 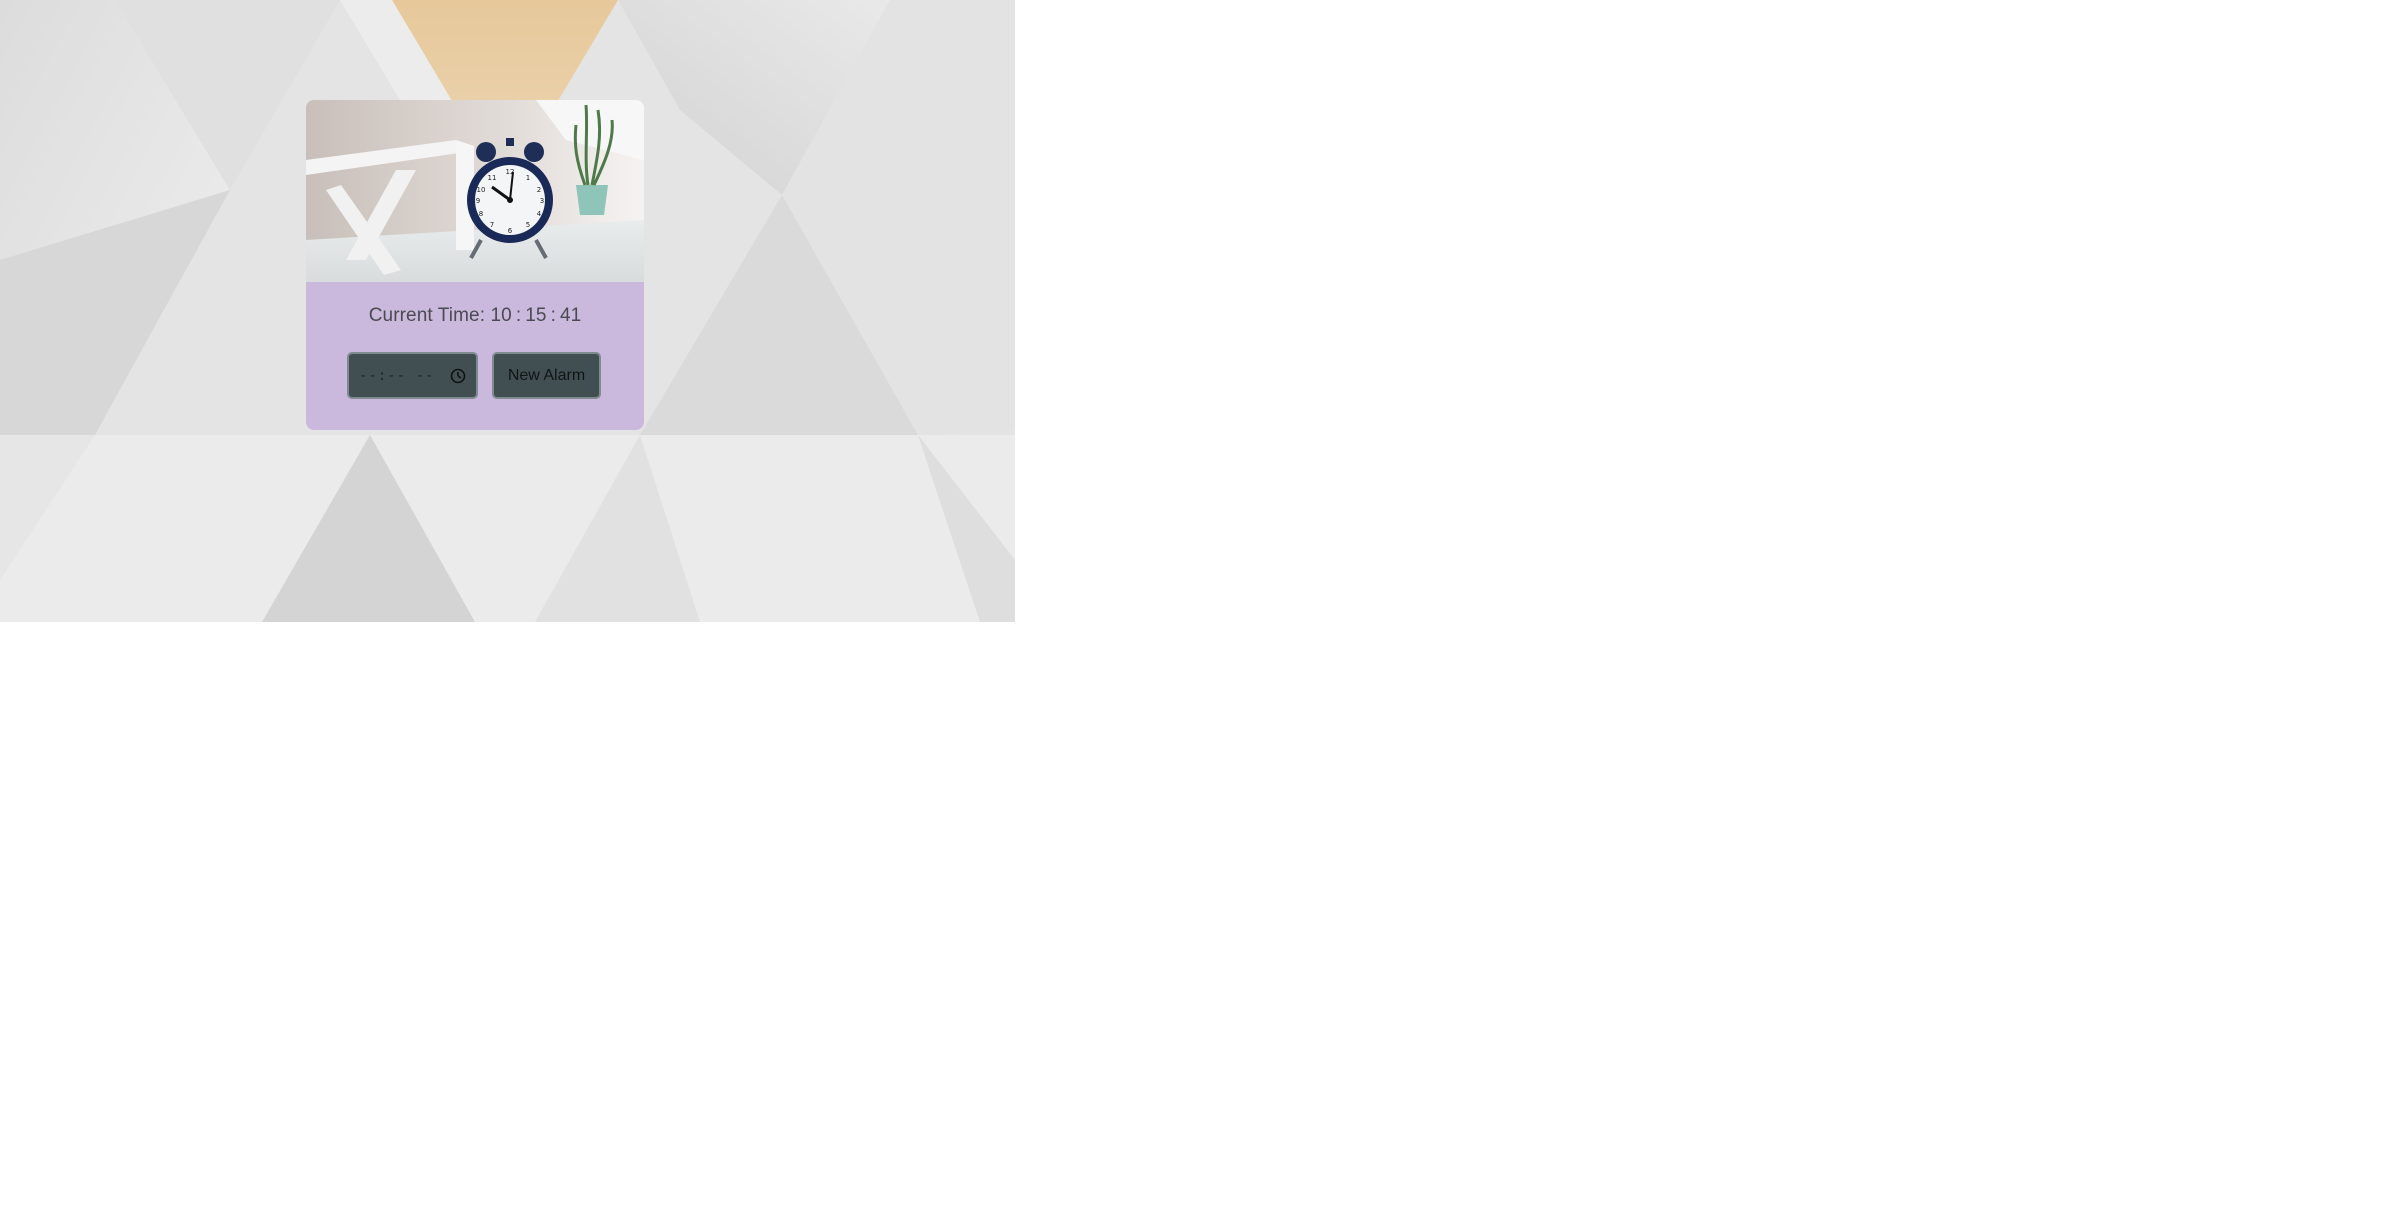 I want to click on current-time-minutes: 15, so click(x=536, y=315).